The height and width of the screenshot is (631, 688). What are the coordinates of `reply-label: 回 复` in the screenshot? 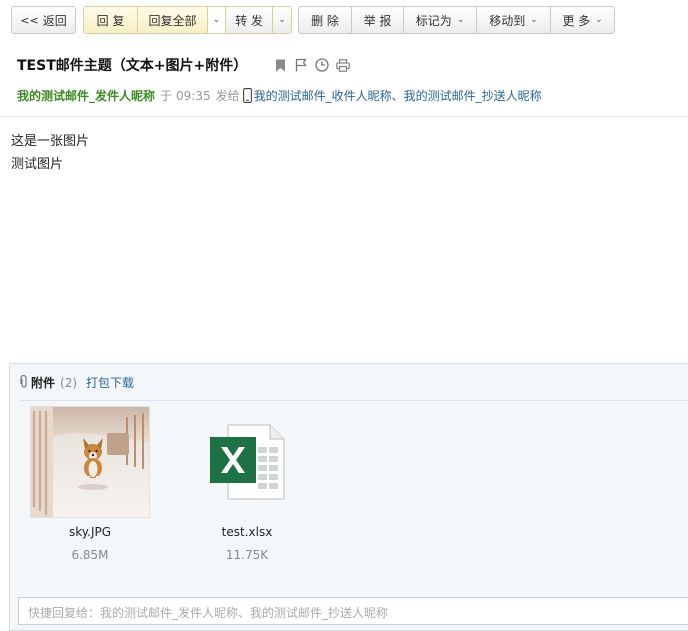 It's located at (110, 20).